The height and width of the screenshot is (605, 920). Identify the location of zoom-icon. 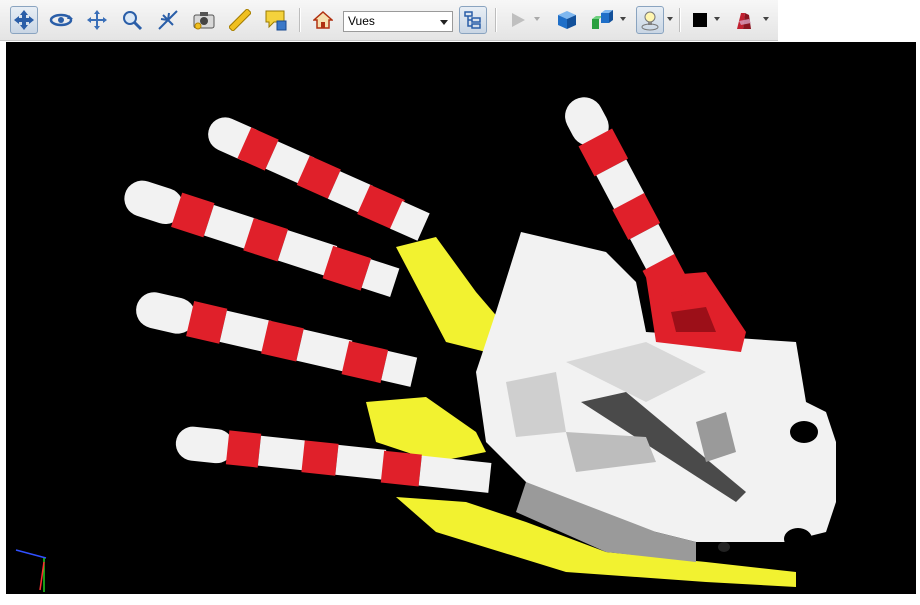
(132, 20).